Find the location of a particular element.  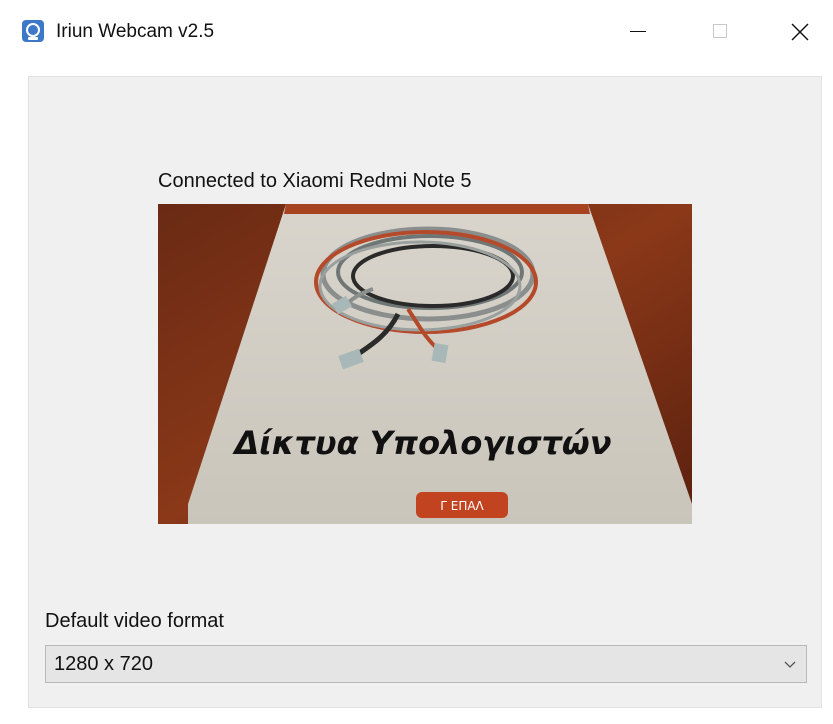

video-format-value: 1280 x 720 is located at coordinates (103, 664).